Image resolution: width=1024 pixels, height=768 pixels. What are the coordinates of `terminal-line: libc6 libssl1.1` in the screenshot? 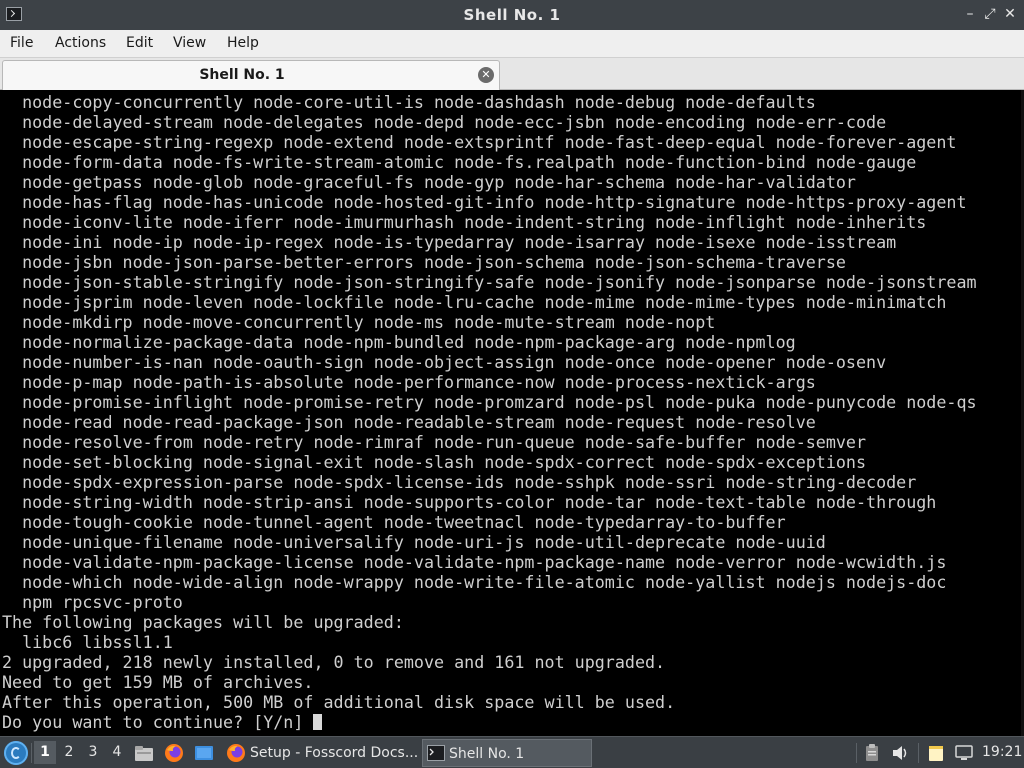 It's located at (87, 642).